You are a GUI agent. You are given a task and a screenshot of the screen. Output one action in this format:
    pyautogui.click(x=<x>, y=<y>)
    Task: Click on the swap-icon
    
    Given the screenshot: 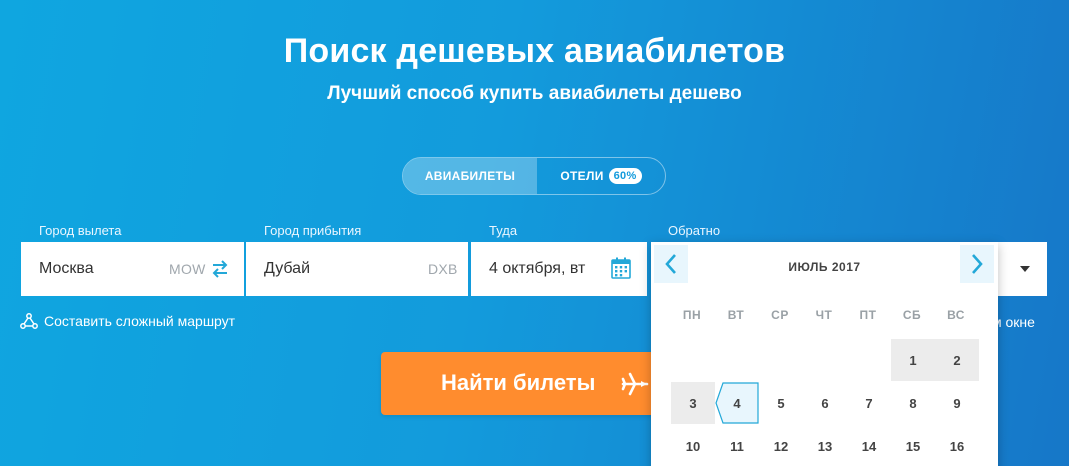 What is the action you would take?
    pyautogui.click(x=220, y=271)
    